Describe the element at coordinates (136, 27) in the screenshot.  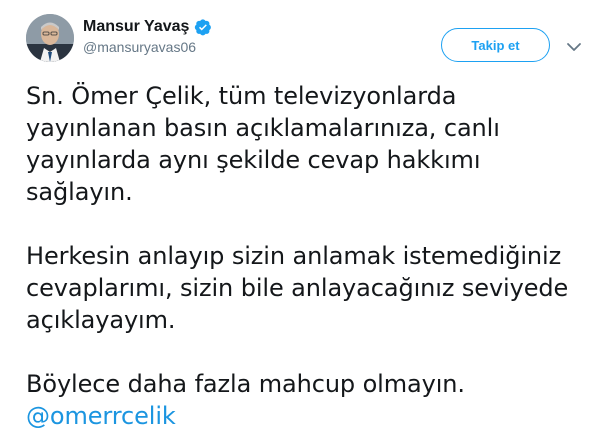
I see `author-display-name: Mansur Yavaş` at that location.